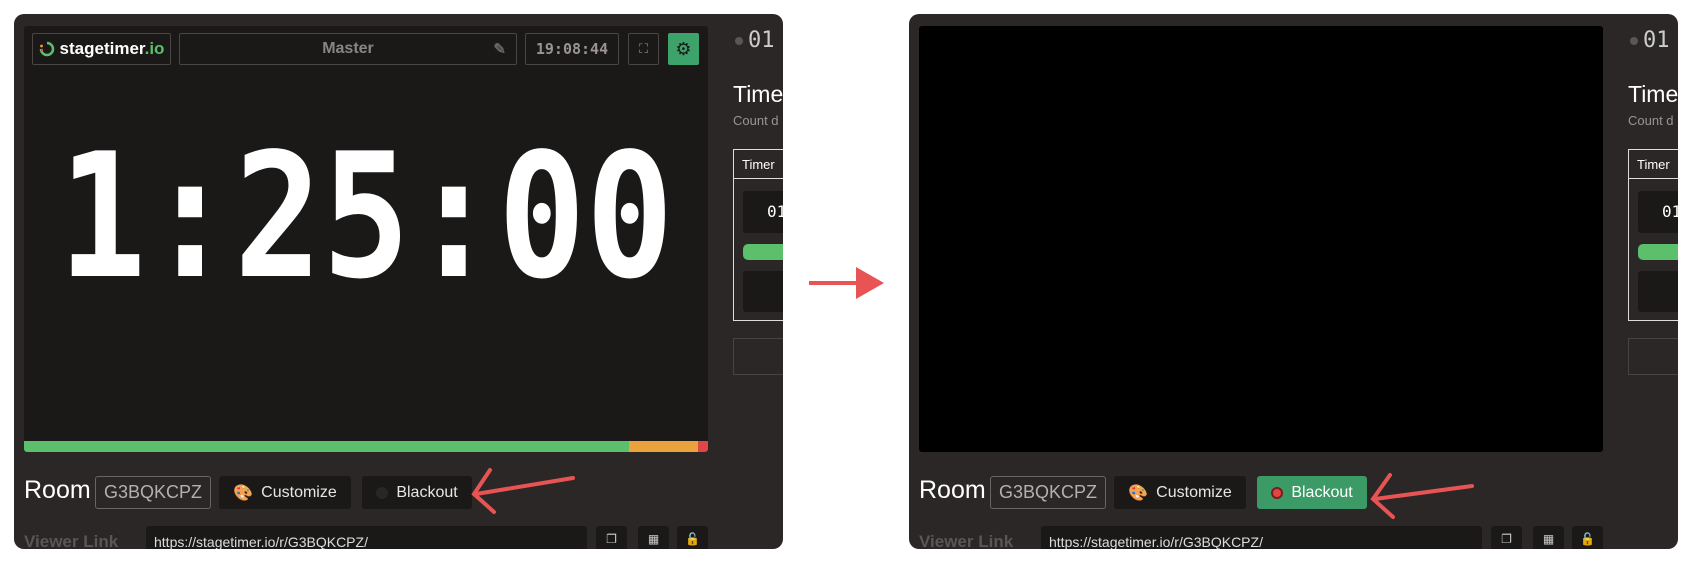  Describe the element at coordinates (1422, 496) in the screenshot. I see `annotation-arrow-right-icon` at that location.